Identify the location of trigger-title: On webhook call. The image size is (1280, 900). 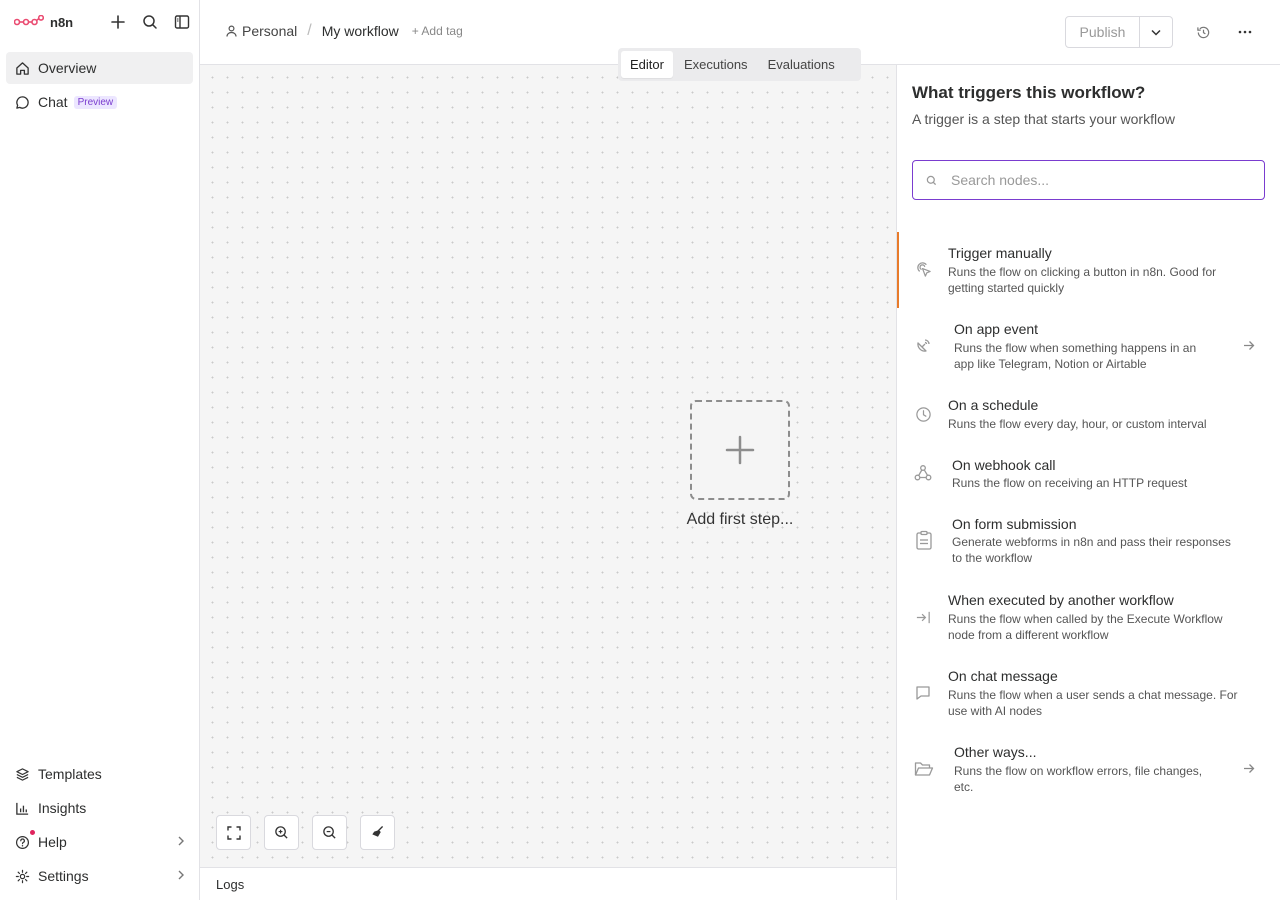
(1004, 465).